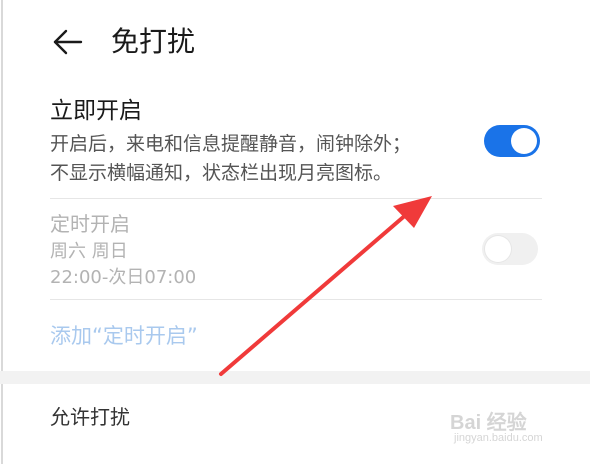 This screenshot has width=590, height=464. What do you see at coordinates (488, 423) in the screenshot?
I see `watermark-brand: Bai 经验` at bounding box center [488, 423].